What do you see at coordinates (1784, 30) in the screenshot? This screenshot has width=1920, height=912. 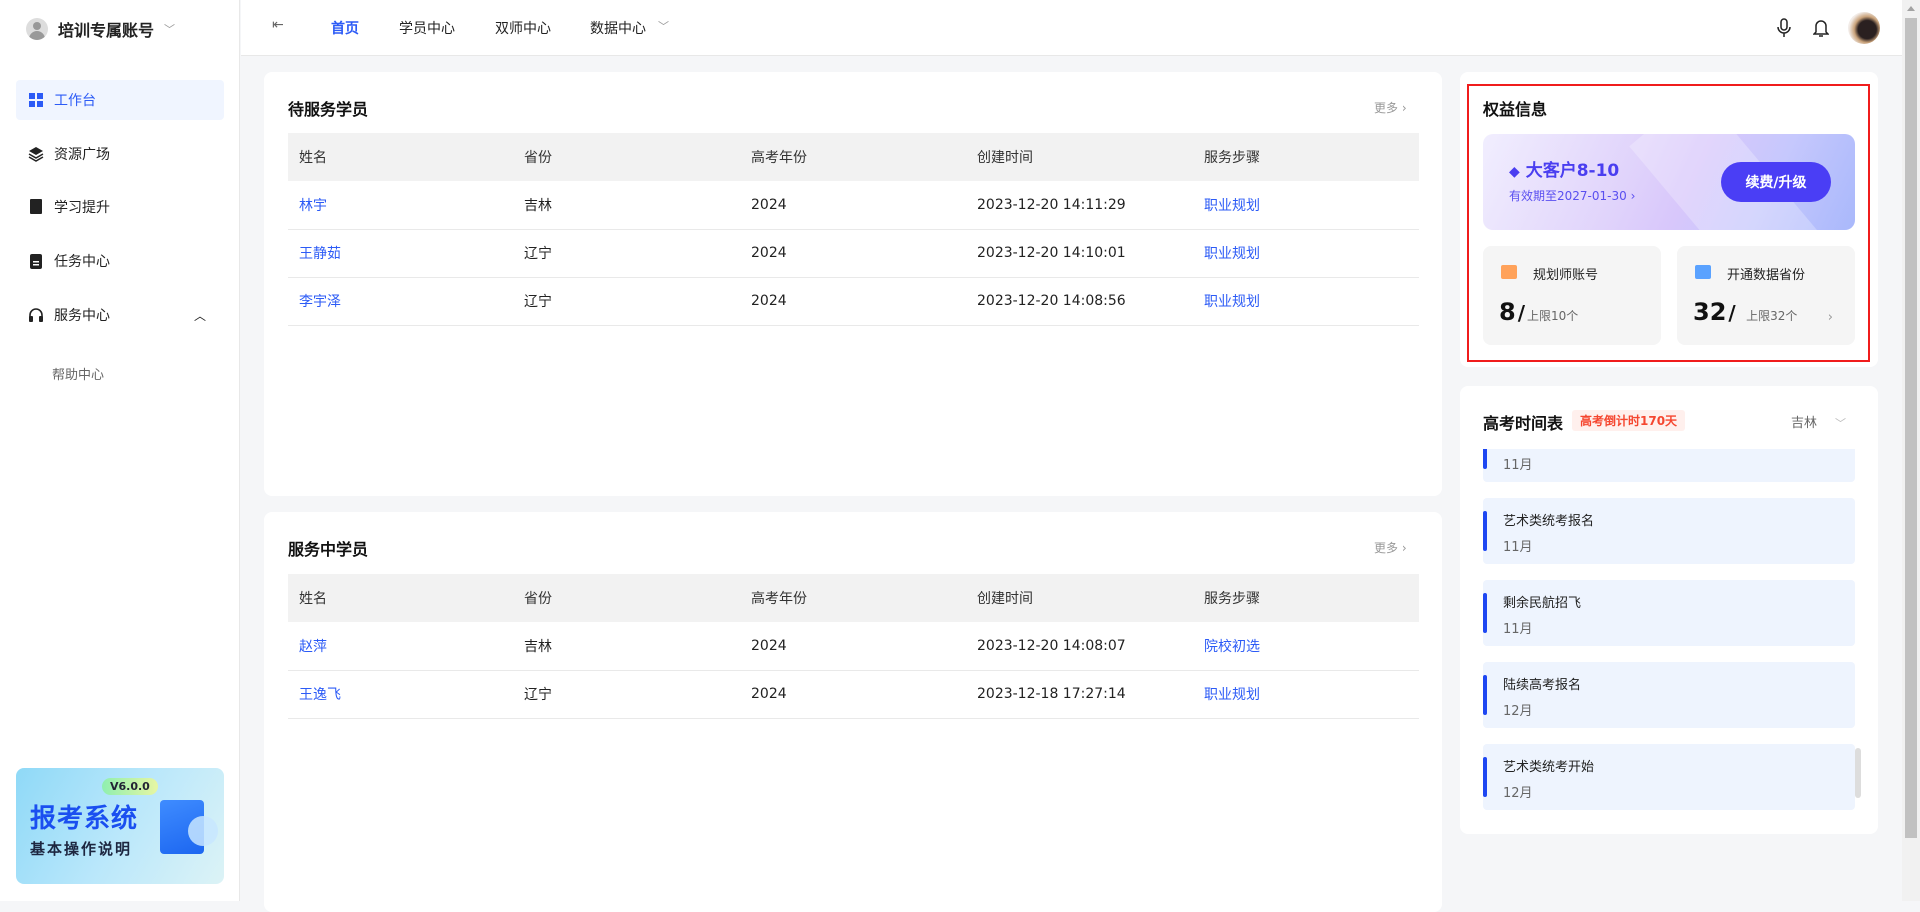 I see `microphone-icon` at bounding box center [1784, 30].